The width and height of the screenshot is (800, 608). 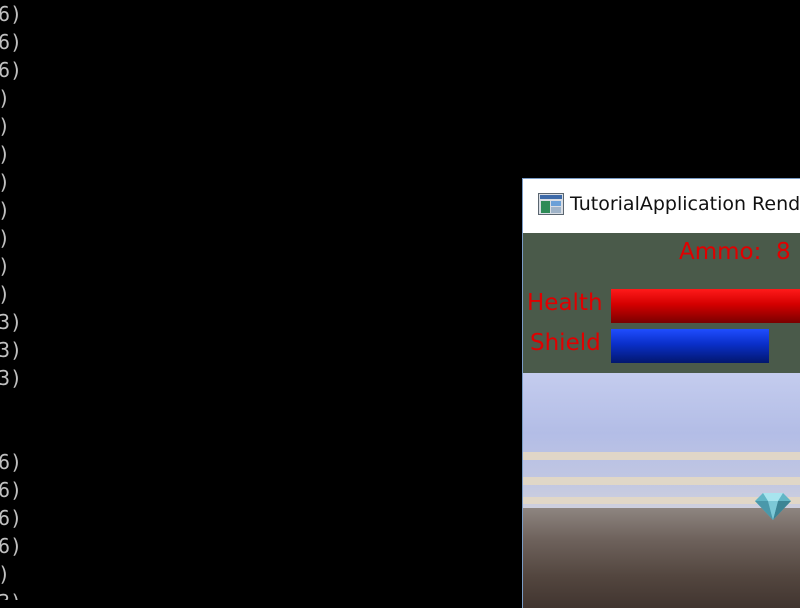 I want to click on ground-plane, so click(x=661, y=558).